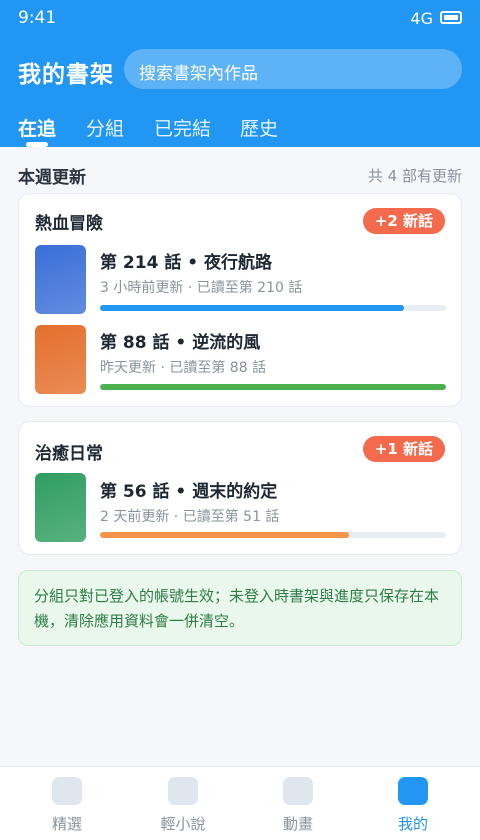 The width and height of the screenshot is (480, 840). I want to click on status-time: 9:41, so click(37, 18).